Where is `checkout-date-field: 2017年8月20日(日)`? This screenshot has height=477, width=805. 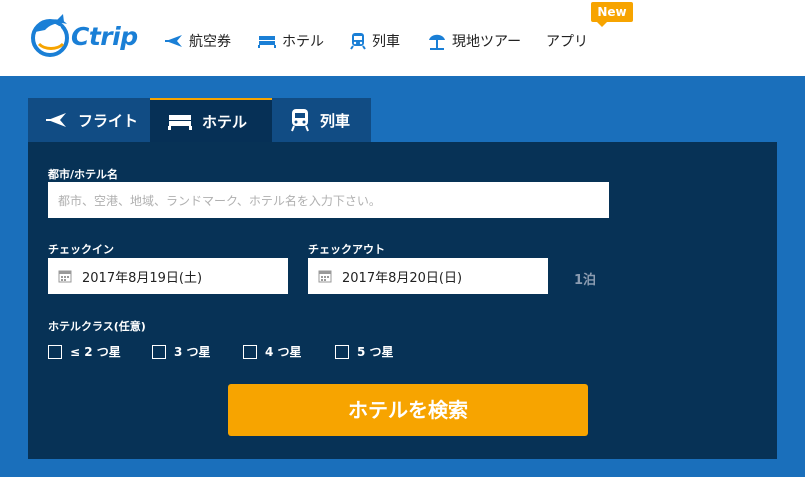 checkout-date-field: 2017年8月20日(日) is located at coordinates (428, 276).